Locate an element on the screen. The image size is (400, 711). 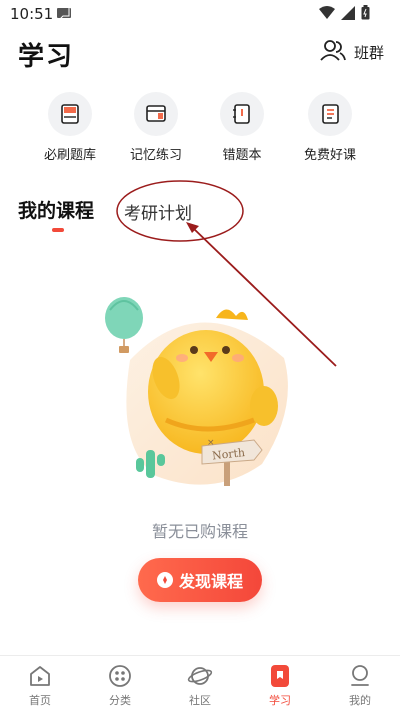
course-tabs: 我的课程 考研计划 is located at coordinates (200, 216).